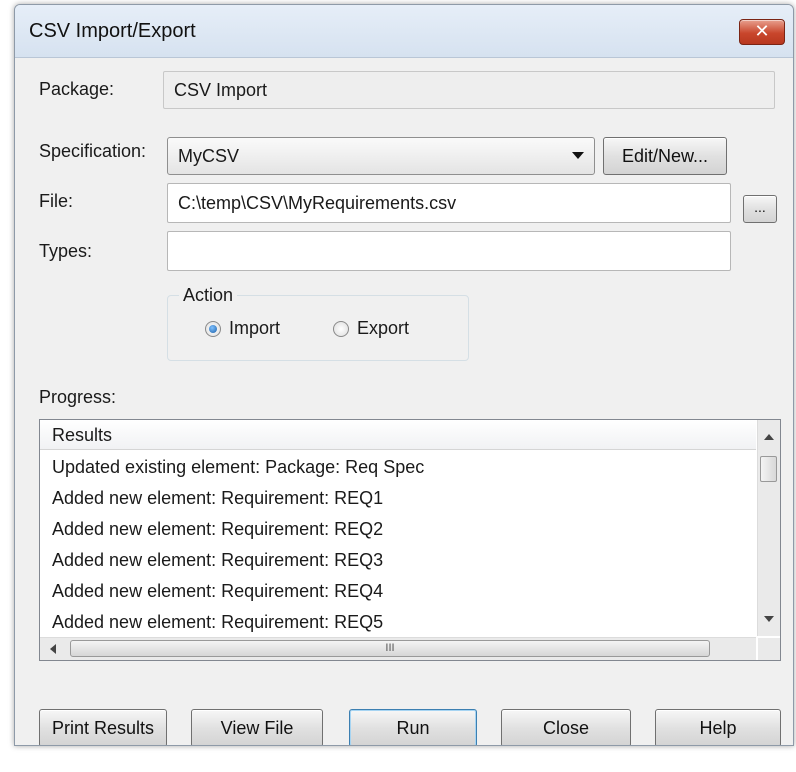  Describe the element at coordinates (341, 329) in the screenshot. I see `export-radio` at that location.